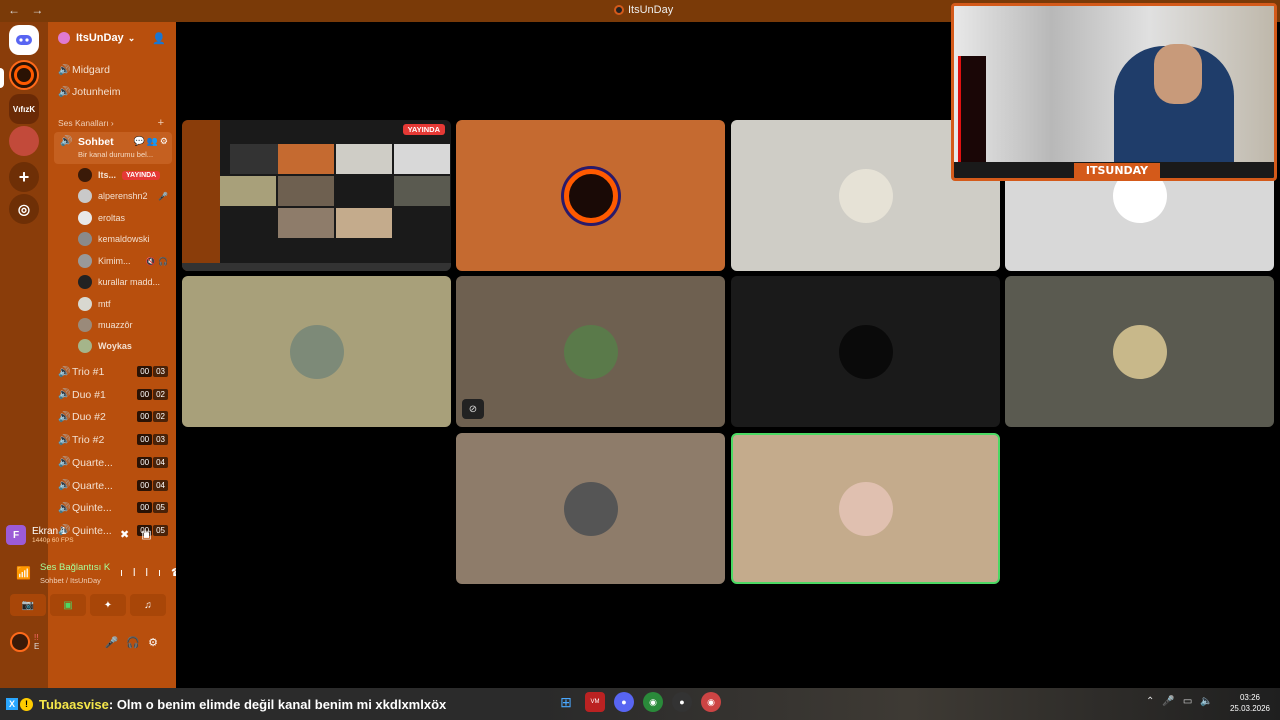 The width and height of the screenshot is (1280, 720). What do you see at coordinates (108, 605) in the screenshot?
I see `activities-button: ✦` at bounding box center [108, 605].